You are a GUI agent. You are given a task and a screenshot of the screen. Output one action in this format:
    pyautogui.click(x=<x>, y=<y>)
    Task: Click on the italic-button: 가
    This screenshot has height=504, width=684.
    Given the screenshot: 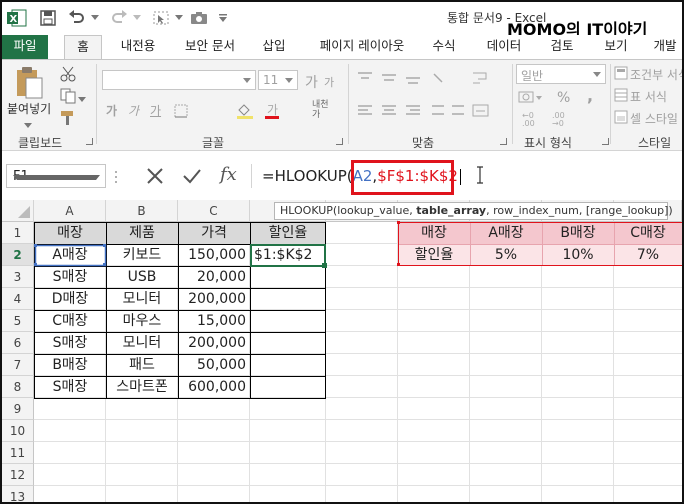 What is the action you would take?
    pyautogui.click(x=133, y=110)
    